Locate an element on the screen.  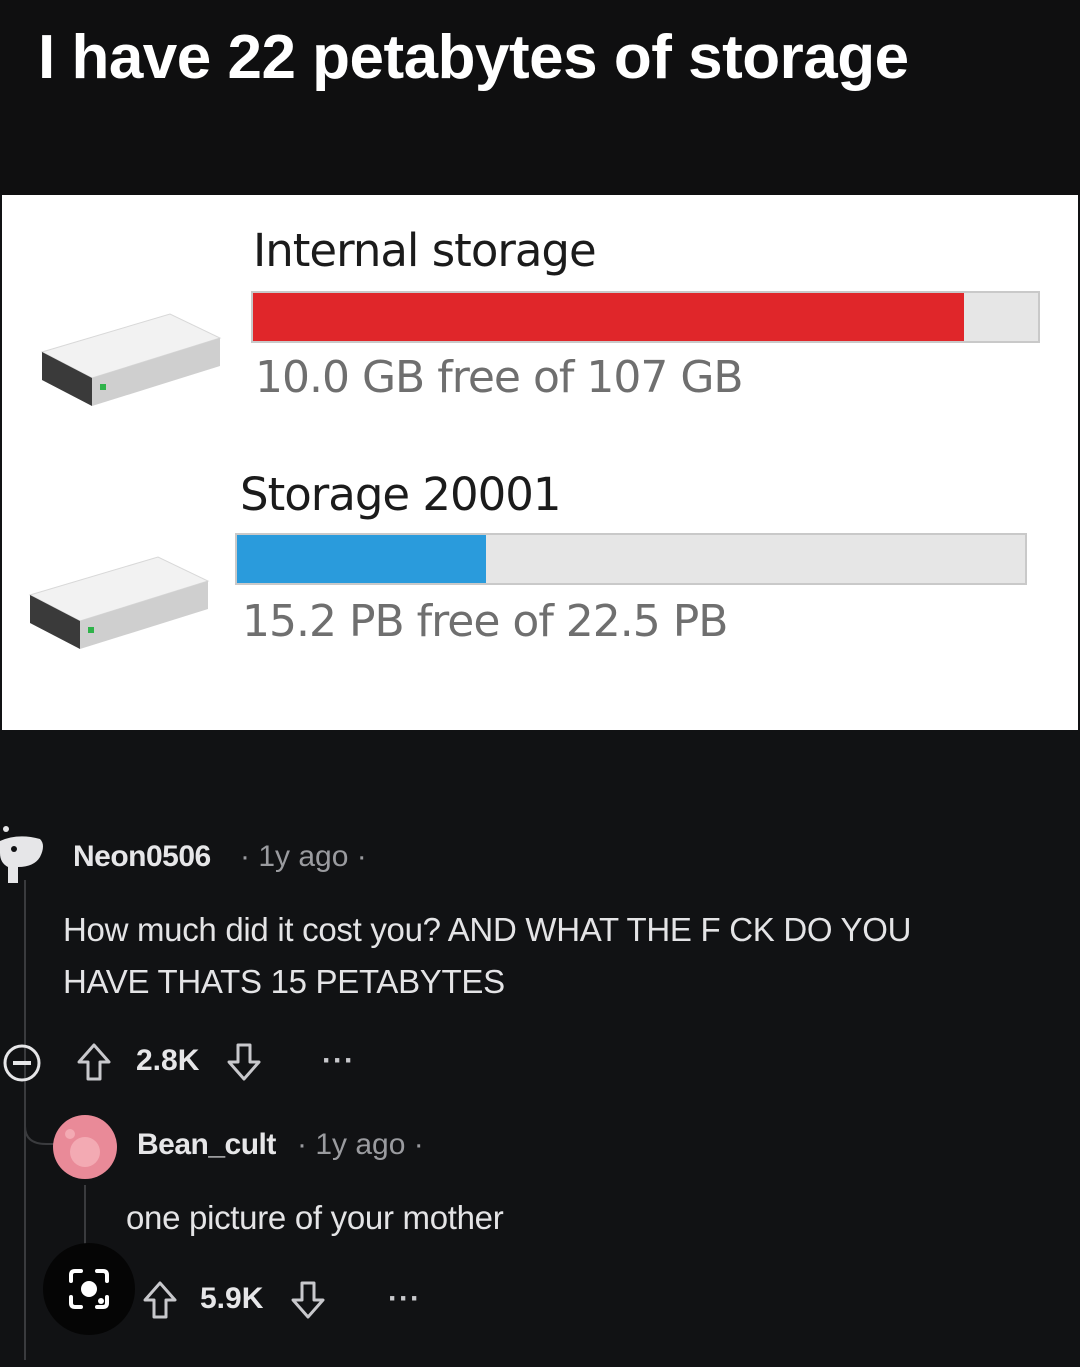
collapse-thread-icon is located at coordinates (22, 1065).